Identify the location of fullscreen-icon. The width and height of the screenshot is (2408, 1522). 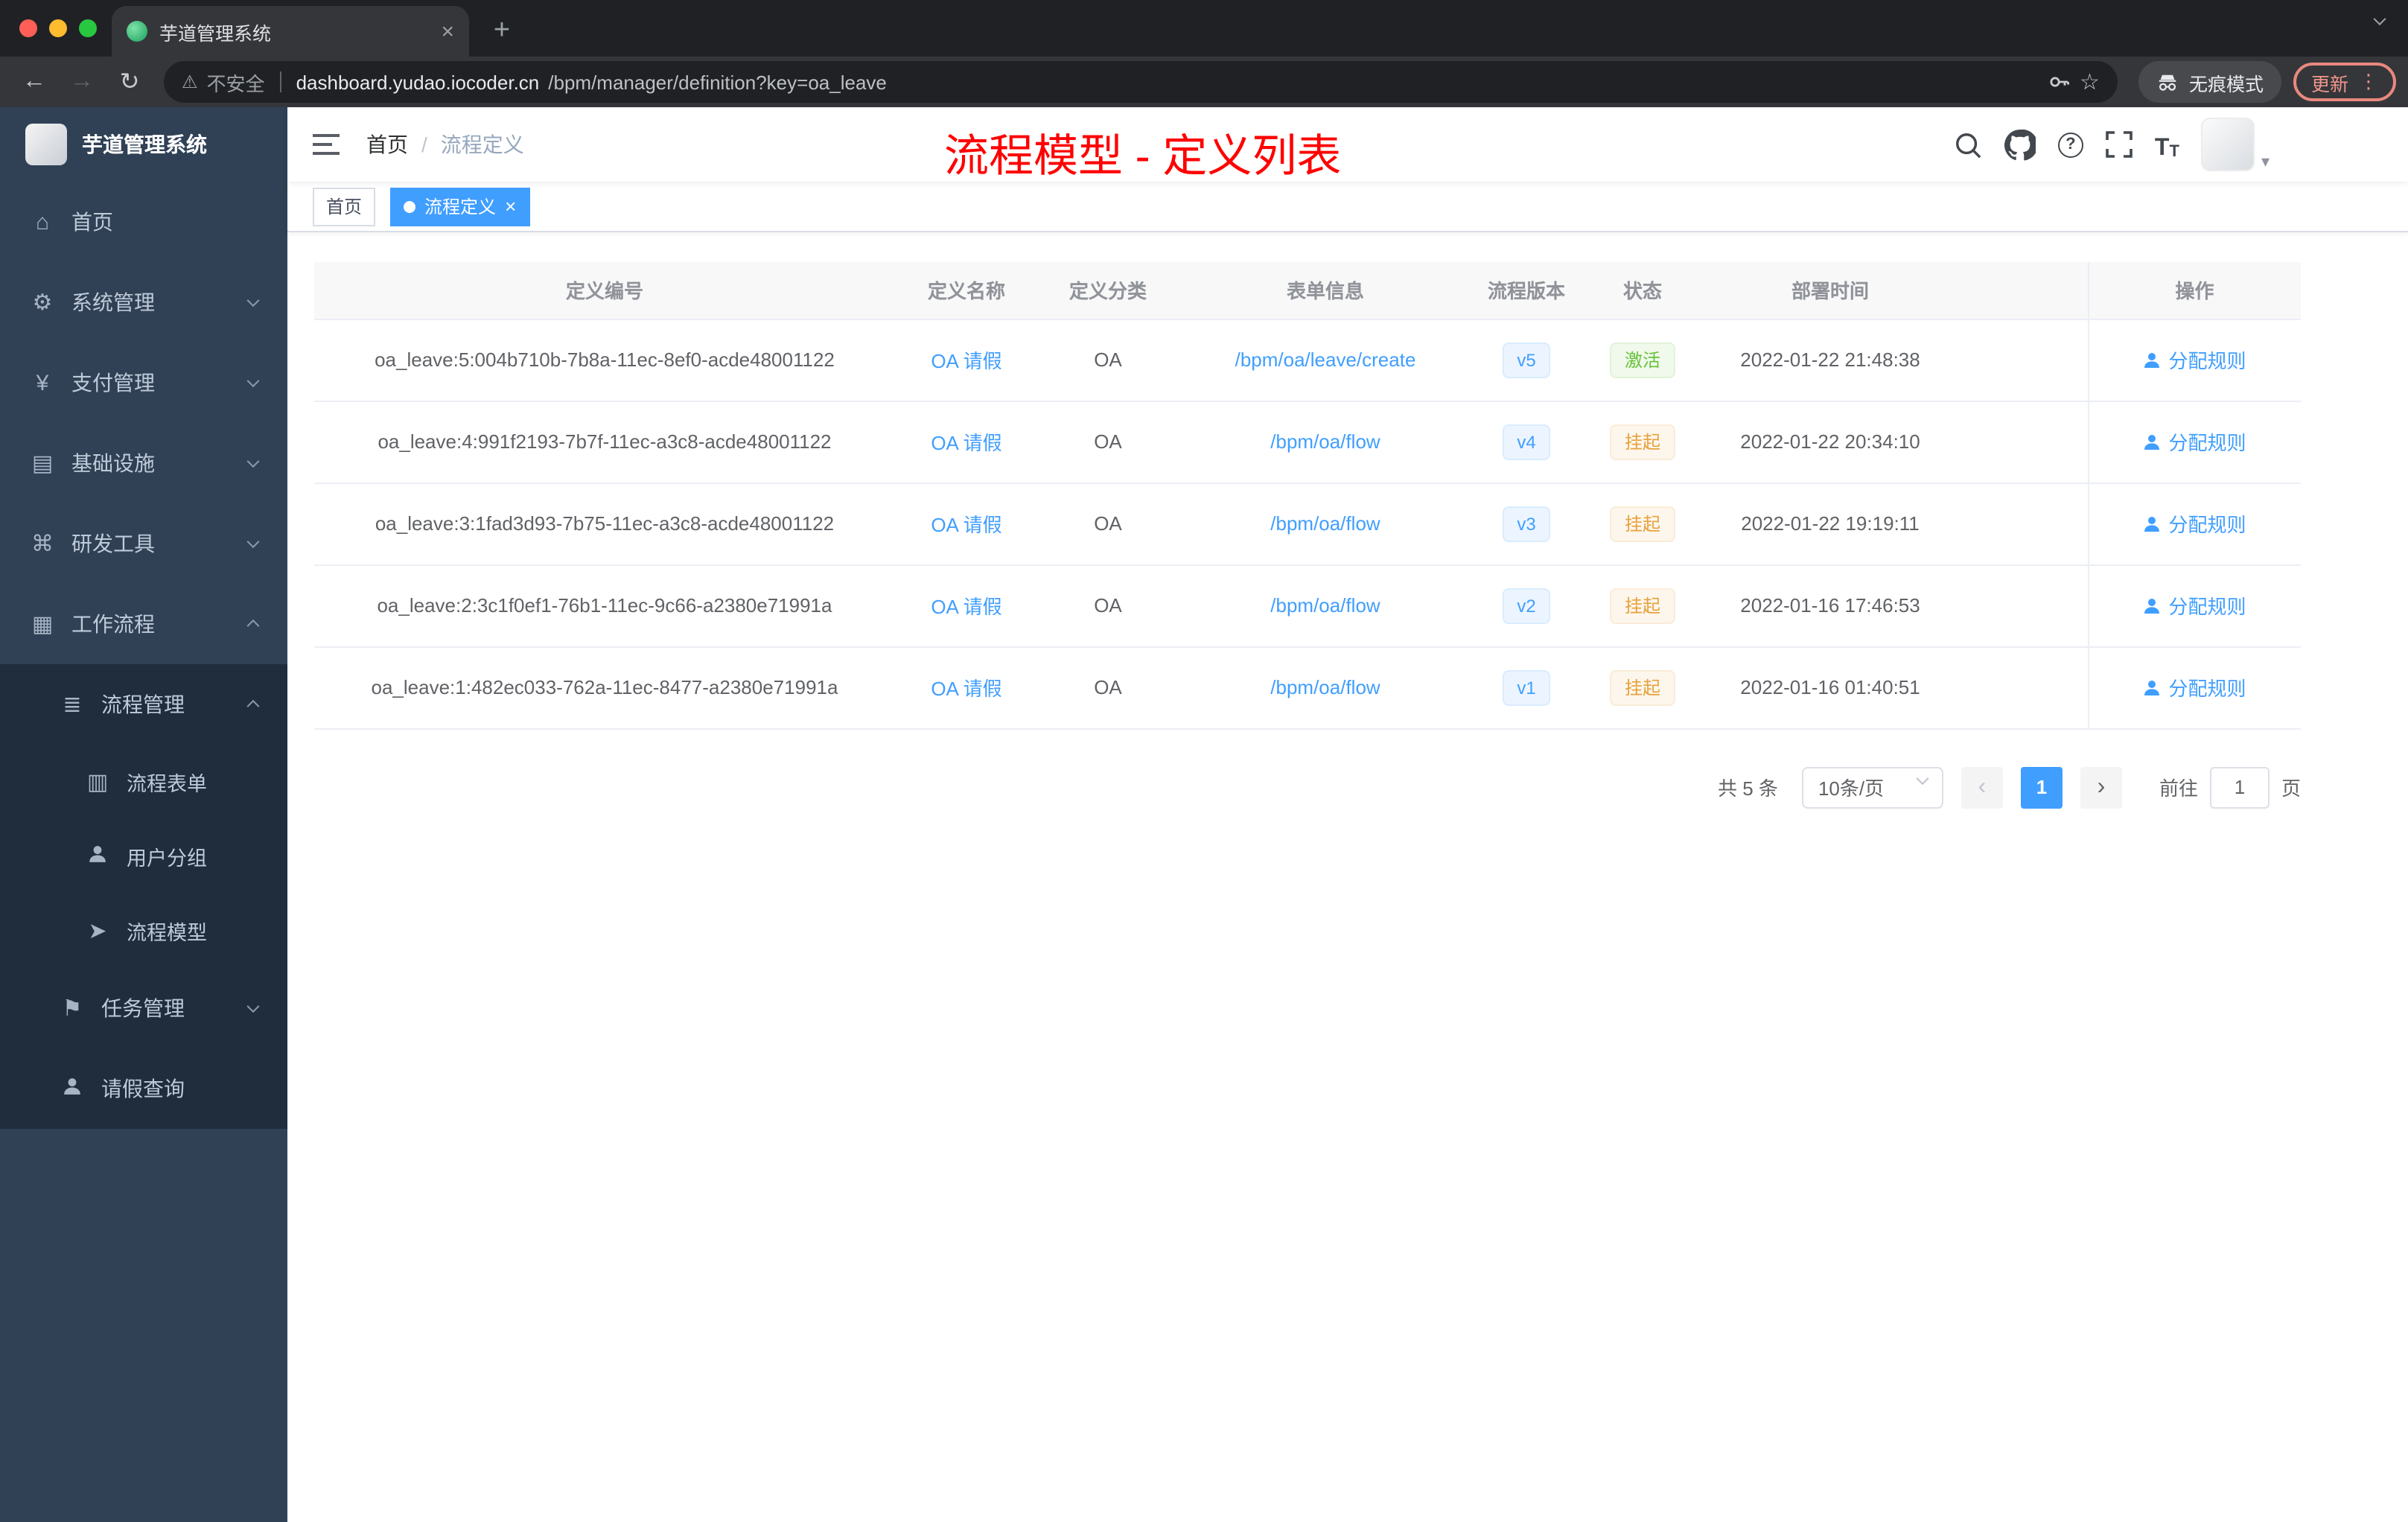
(2119, 144).